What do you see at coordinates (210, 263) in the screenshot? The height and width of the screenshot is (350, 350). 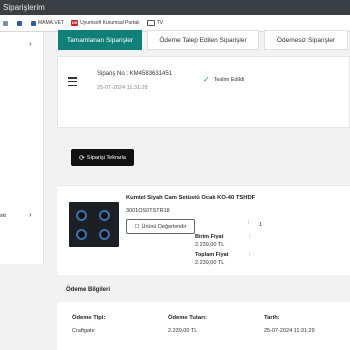 I see `total-price-value: 2.239,00 TL` at bounding box center [210, 263].